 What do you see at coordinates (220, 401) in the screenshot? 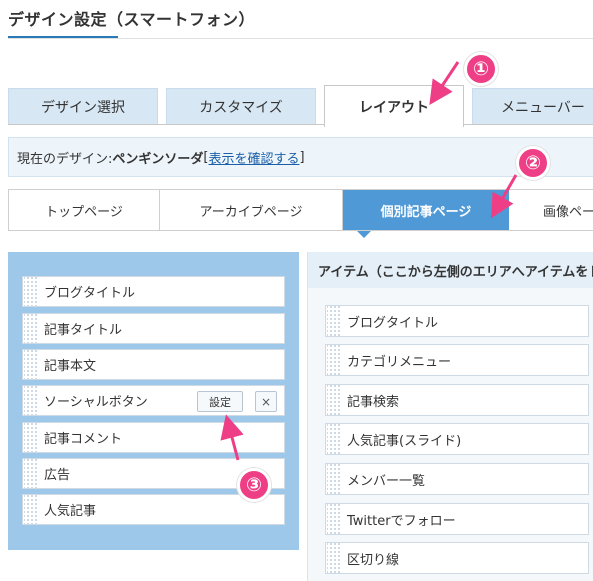
I see `settings-button: 設定` at bounding box center [220, 401].